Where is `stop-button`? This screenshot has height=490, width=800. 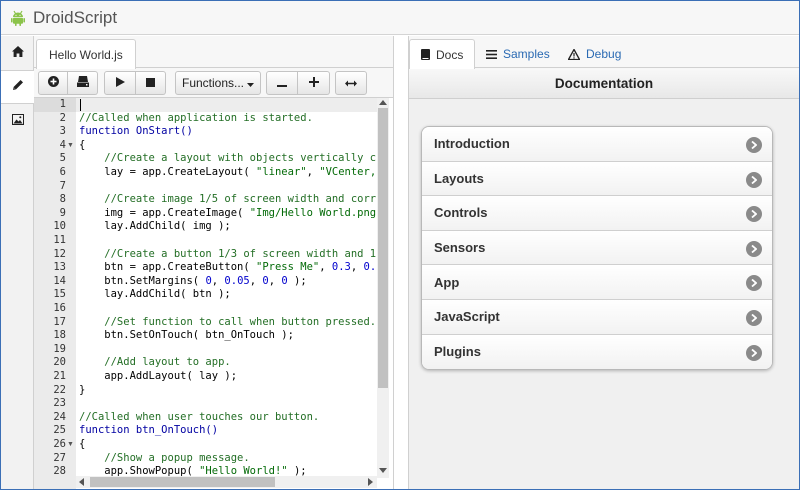
stop-button is located at coordinates (151, 83).